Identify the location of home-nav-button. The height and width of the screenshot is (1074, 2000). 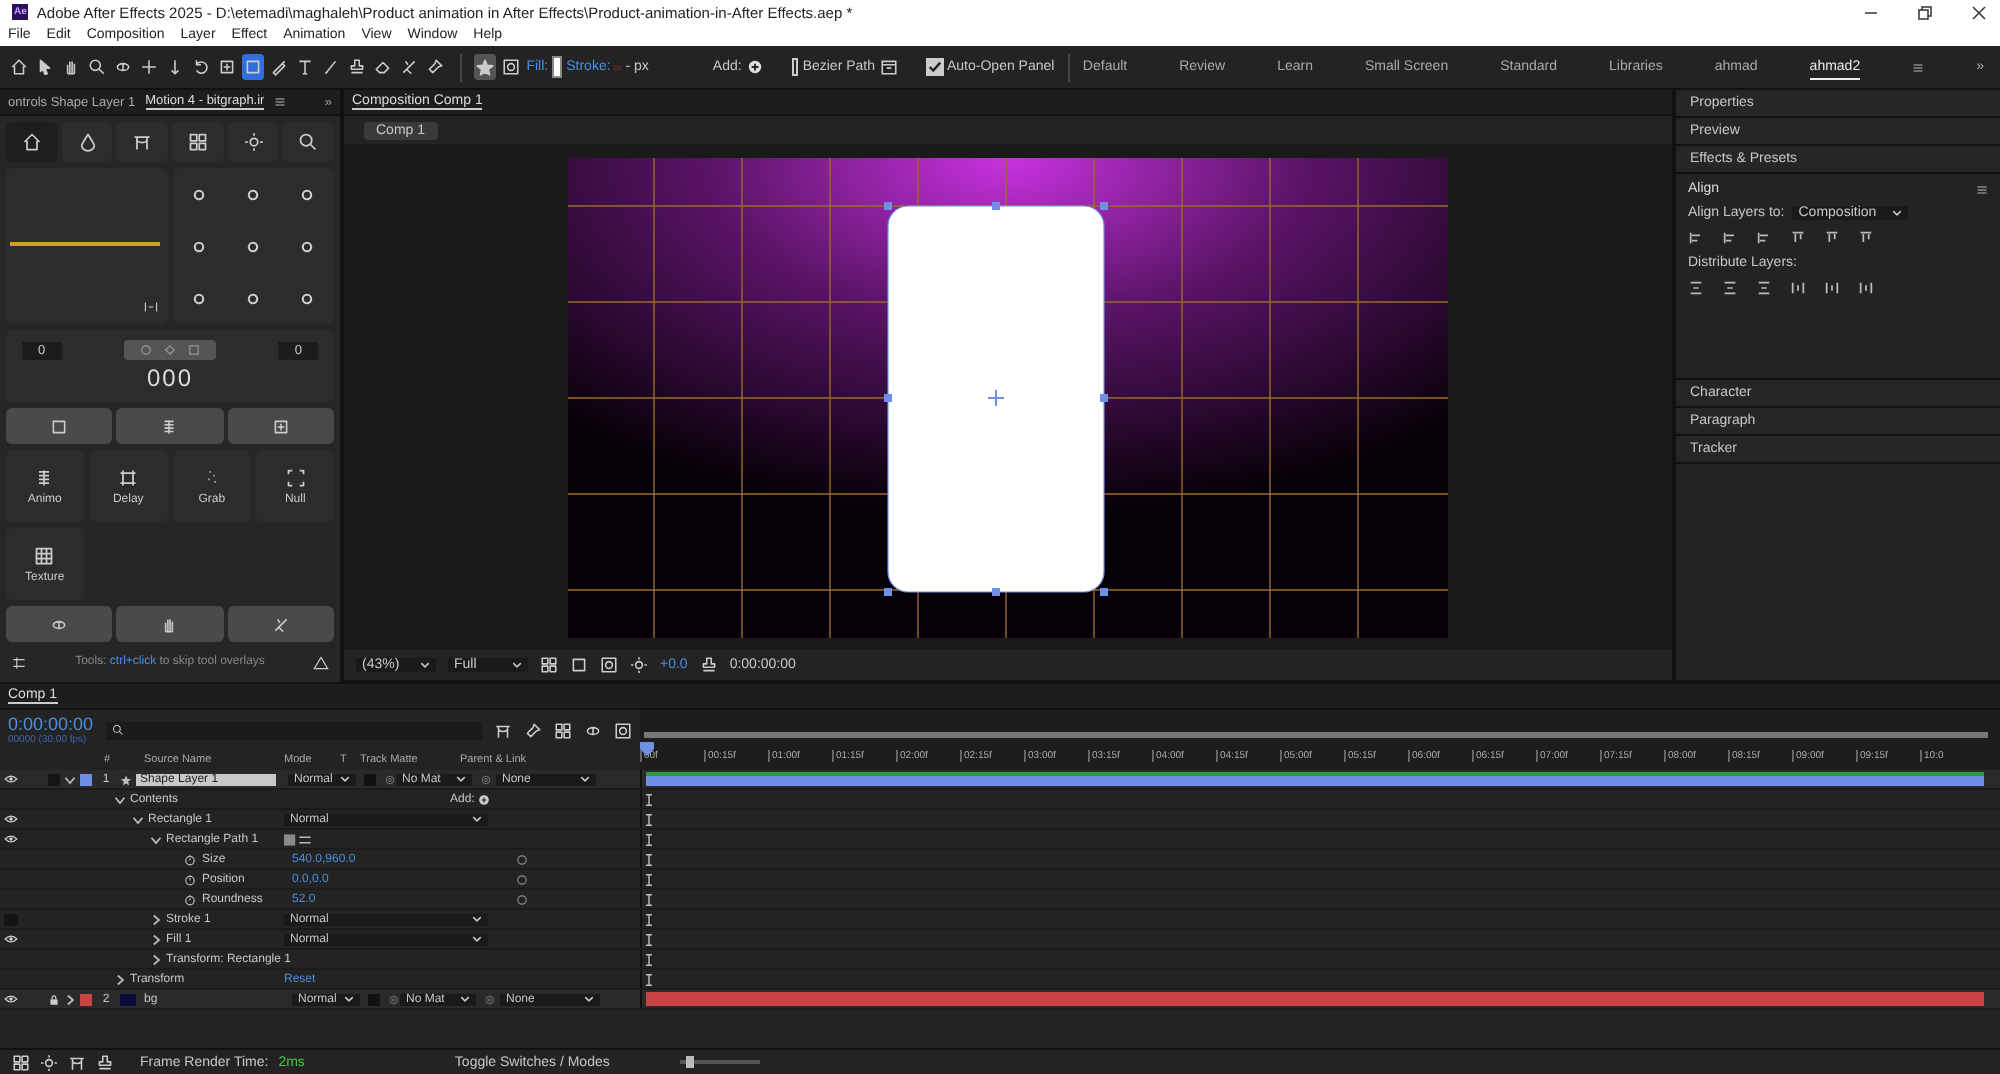
(32, 142).